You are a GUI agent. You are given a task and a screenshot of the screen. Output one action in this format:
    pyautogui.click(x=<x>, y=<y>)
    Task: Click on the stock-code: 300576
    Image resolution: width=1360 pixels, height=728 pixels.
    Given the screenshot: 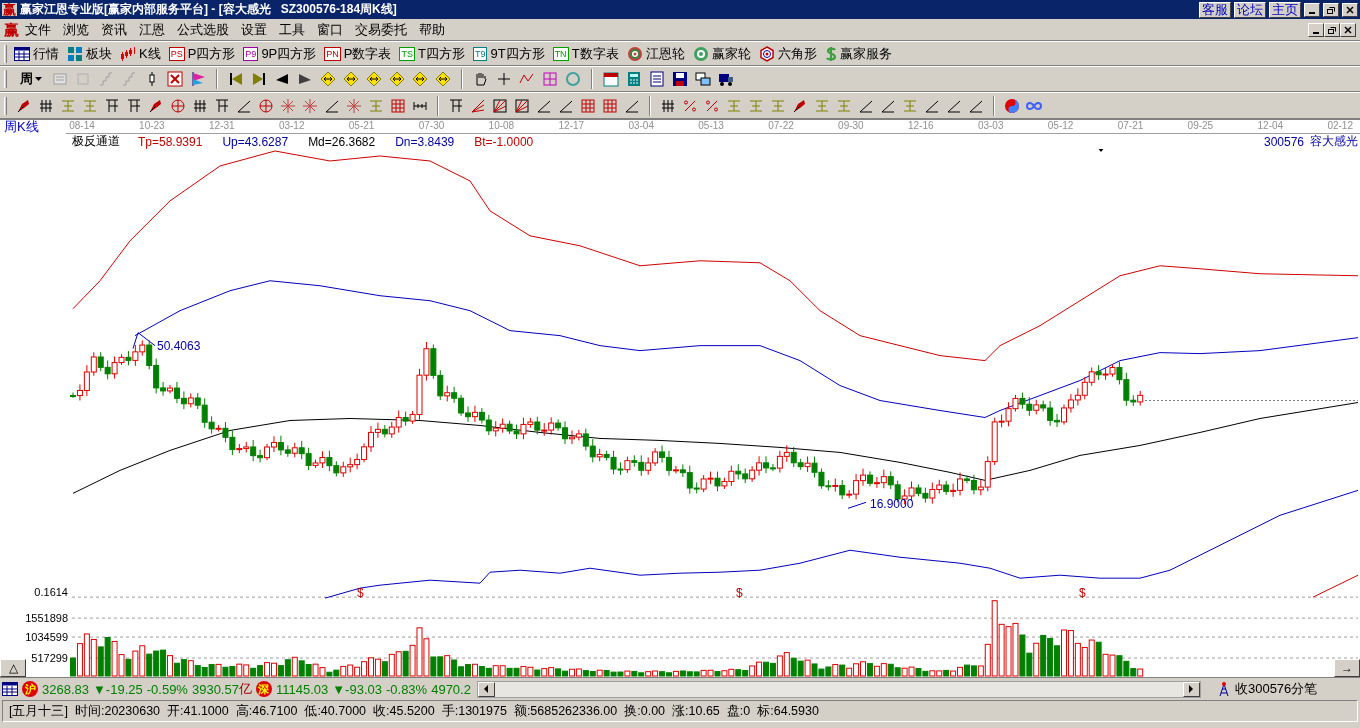 What is the action you would take?
    pyautogui.click(x=1283, y=141)
    